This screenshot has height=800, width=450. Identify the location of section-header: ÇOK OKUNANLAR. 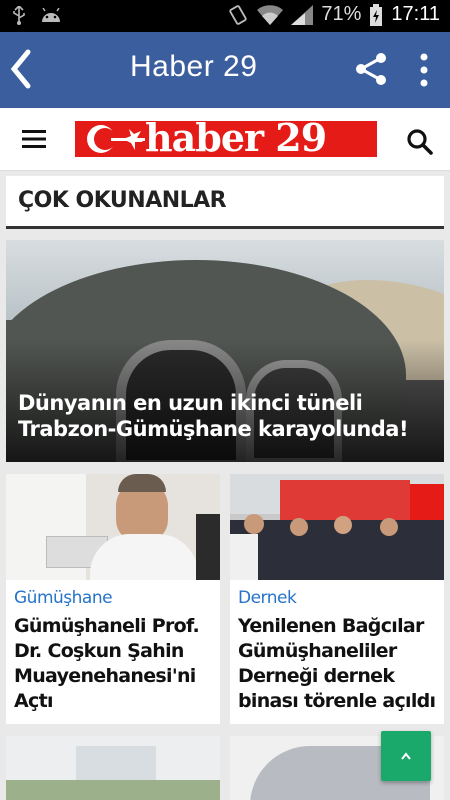
(225, 202).